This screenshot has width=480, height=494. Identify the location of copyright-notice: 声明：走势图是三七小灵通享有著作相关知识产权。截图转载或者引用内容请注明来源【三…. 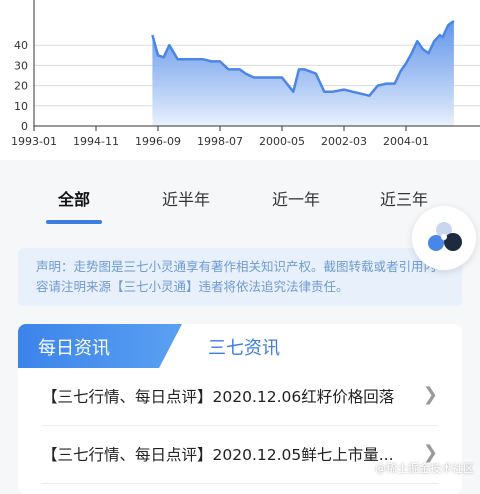
(240, 277).